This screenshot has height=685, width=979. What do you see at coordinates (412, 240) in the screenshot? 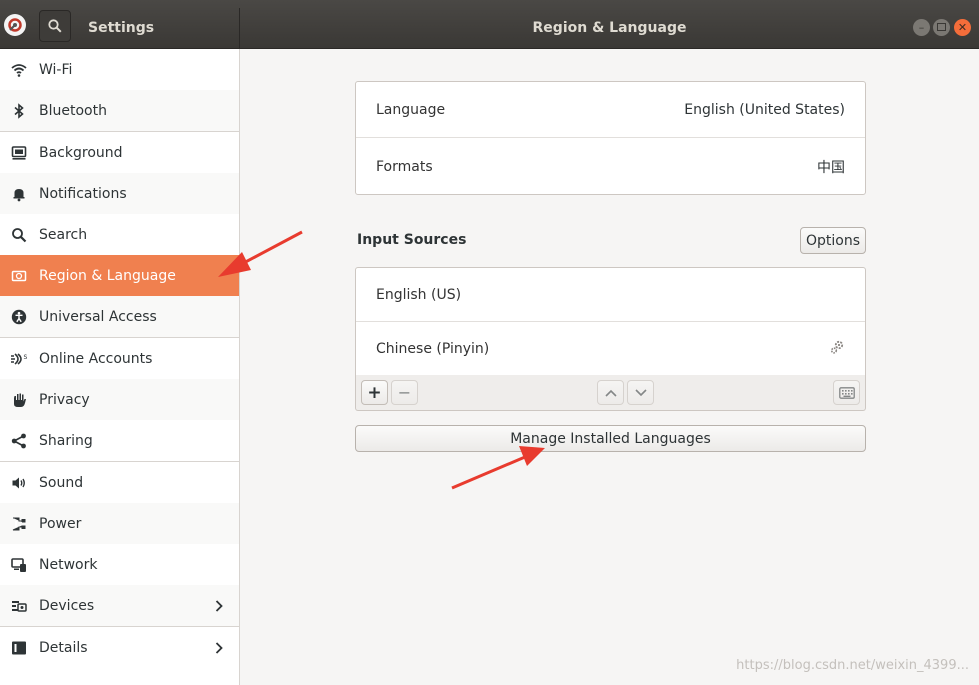
I see `input-sources-heading: Input Sources` at bounding box center [412, 240].